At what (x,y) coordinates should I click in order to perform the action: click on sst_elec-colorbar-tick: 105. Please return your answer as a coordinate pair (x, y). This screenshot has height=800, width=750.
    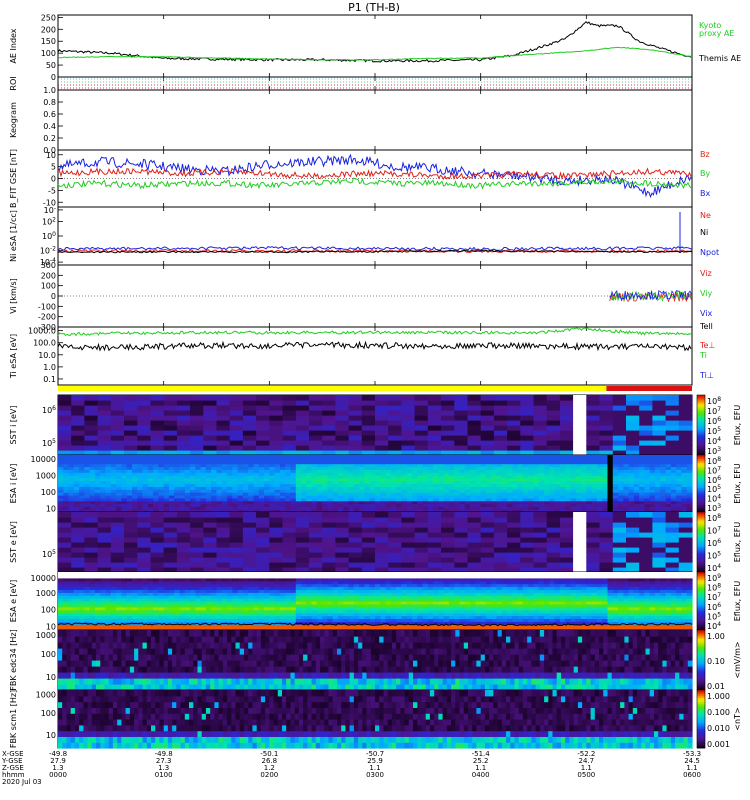
    Looking at the image, I should click on (714, 556).